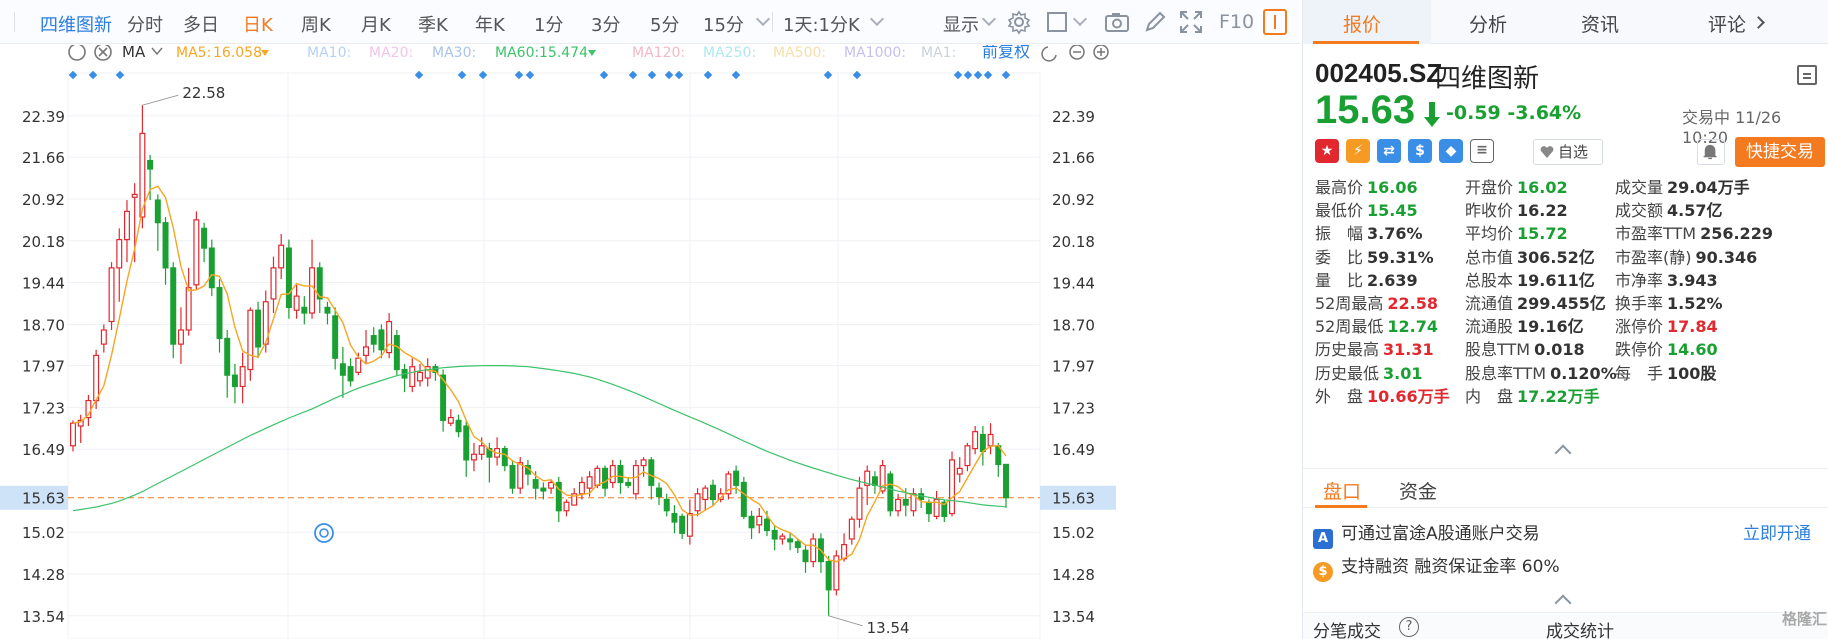  What do you see at coordinates (1727, 23) in the screenshot?
I see `tab-comments: 评论` at bounding box center [1727, 23].